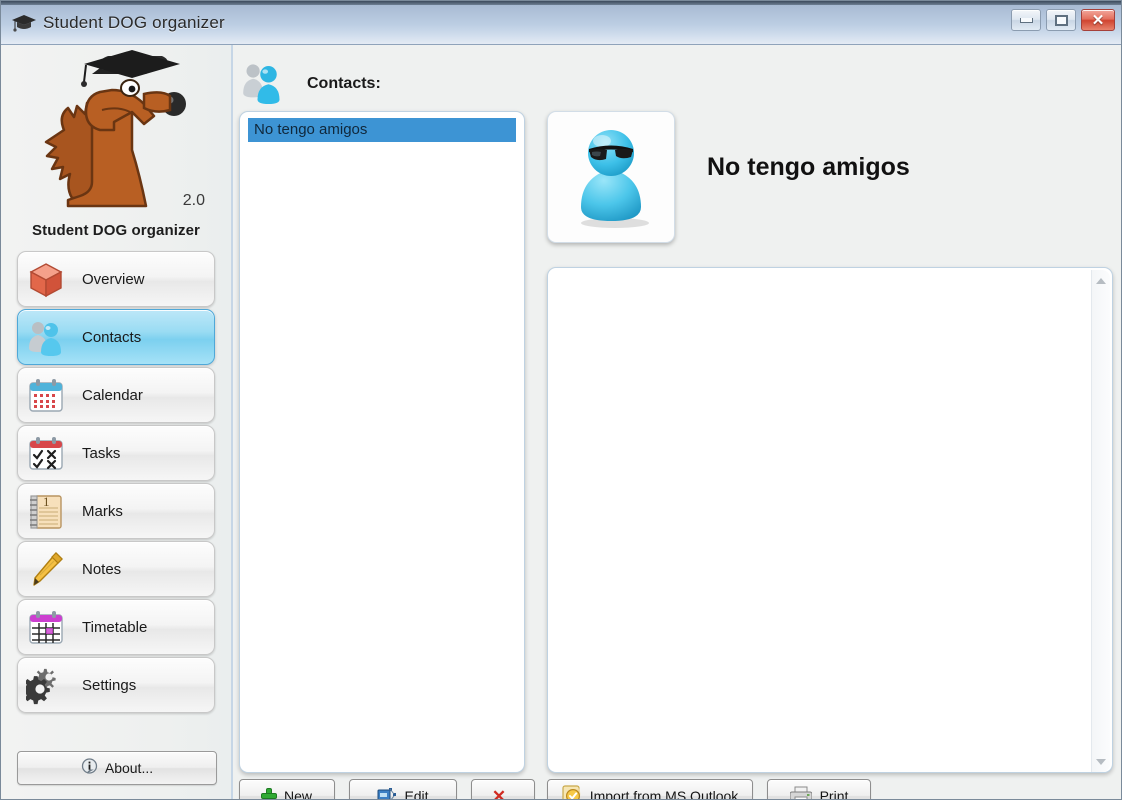 This screenshot has width=1122, height=800. I want to click on maximize-button, so click(1061, 20).